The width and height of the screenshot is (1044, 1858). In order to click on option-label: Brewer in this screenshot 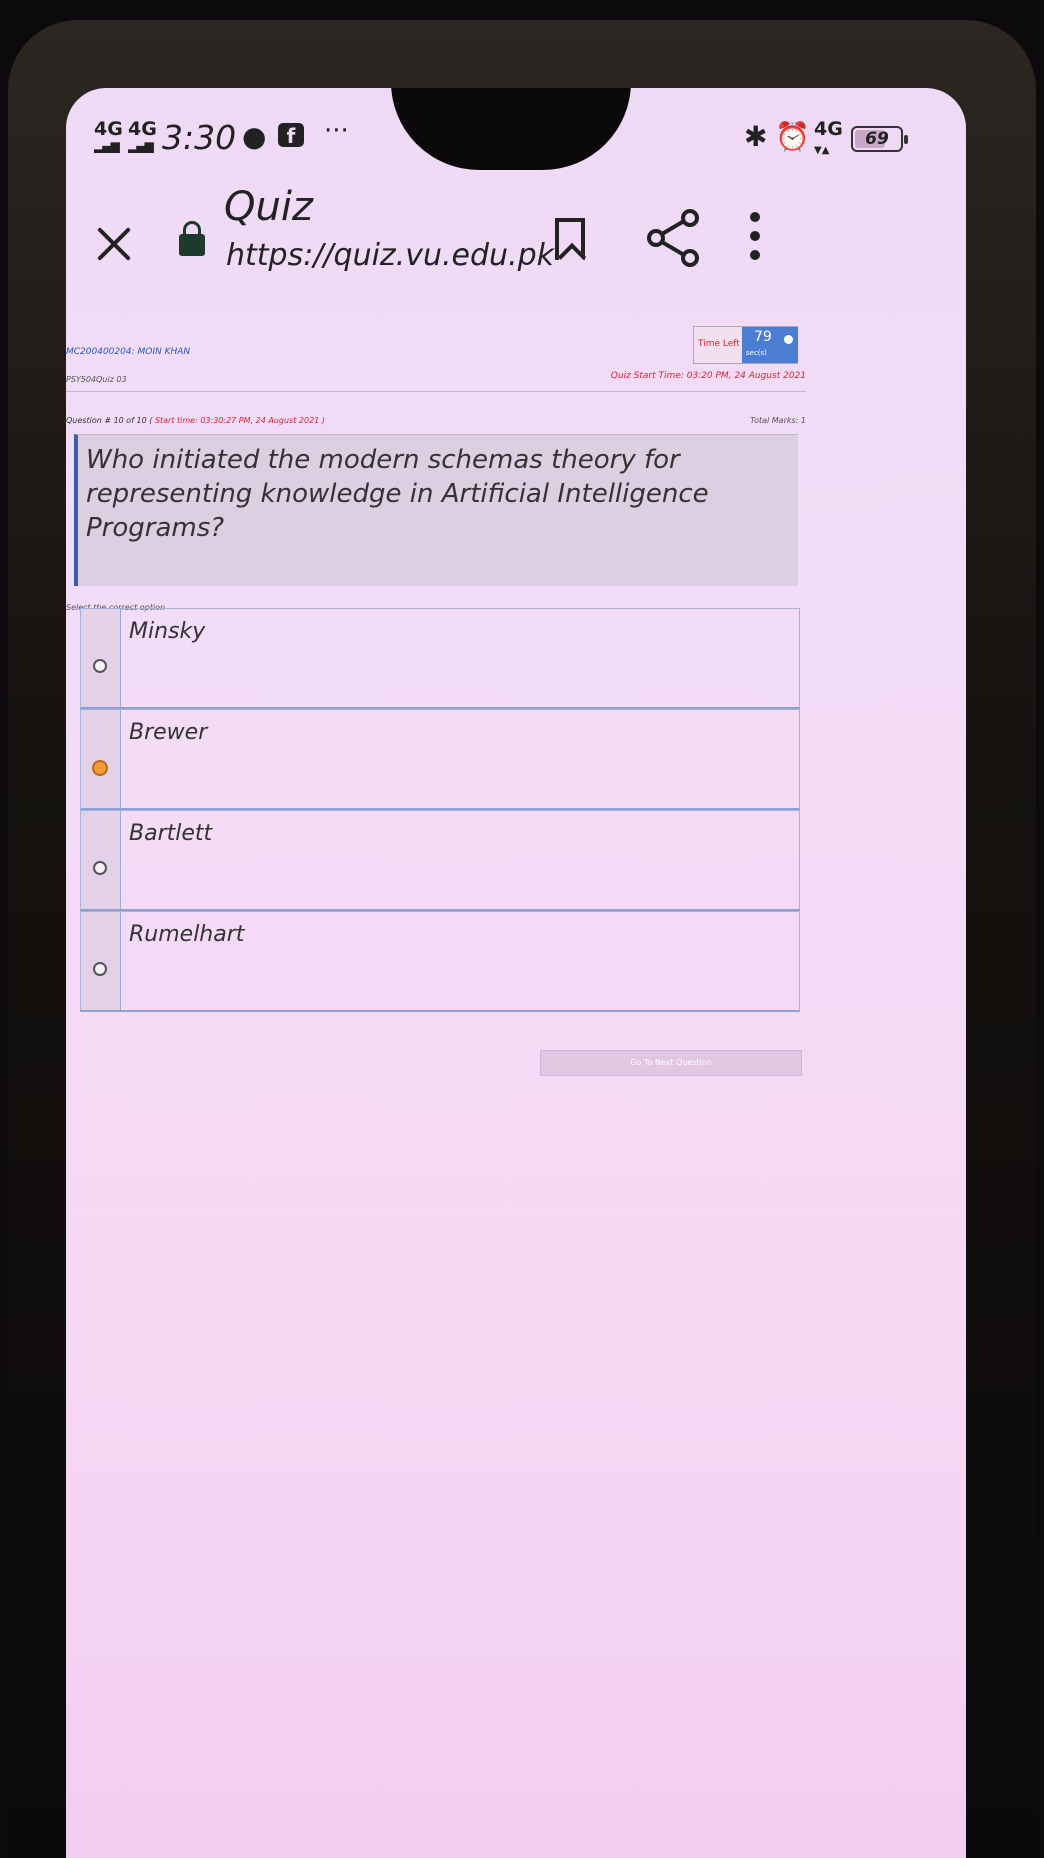, I will do `click(168, 732)`.